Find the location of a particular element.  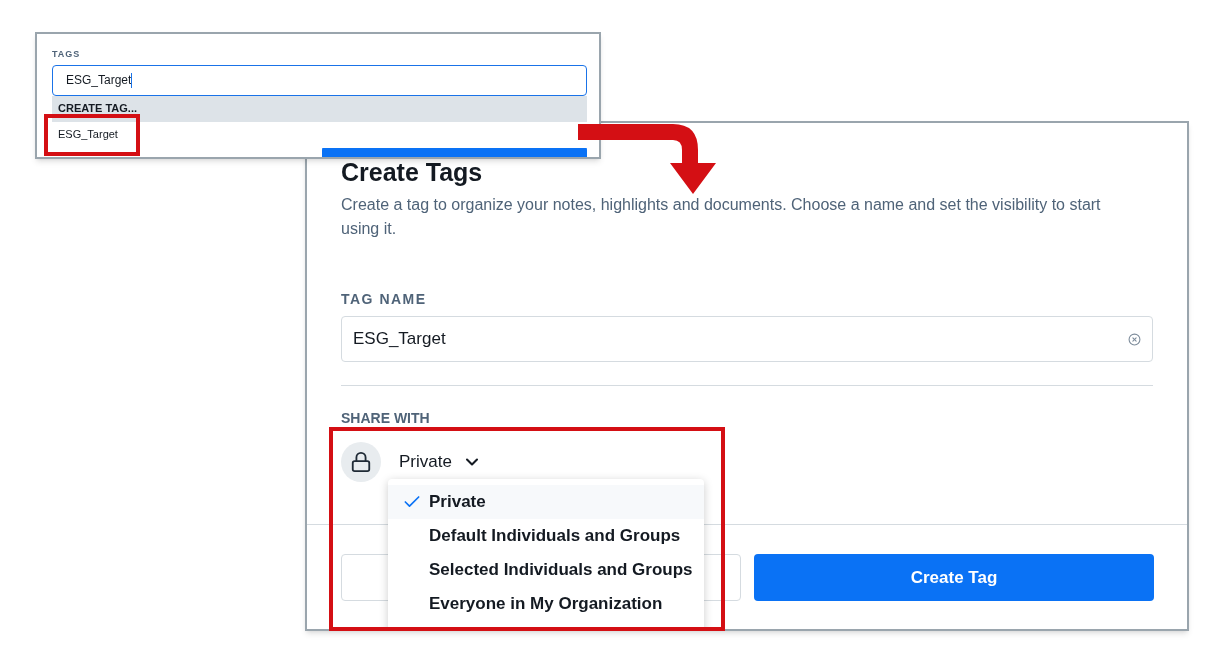

dialog-description: Create a tag to organize your notes, highlights and documents. Choose a name and set the visibility to start using it. is located at coordinates (721, 217).